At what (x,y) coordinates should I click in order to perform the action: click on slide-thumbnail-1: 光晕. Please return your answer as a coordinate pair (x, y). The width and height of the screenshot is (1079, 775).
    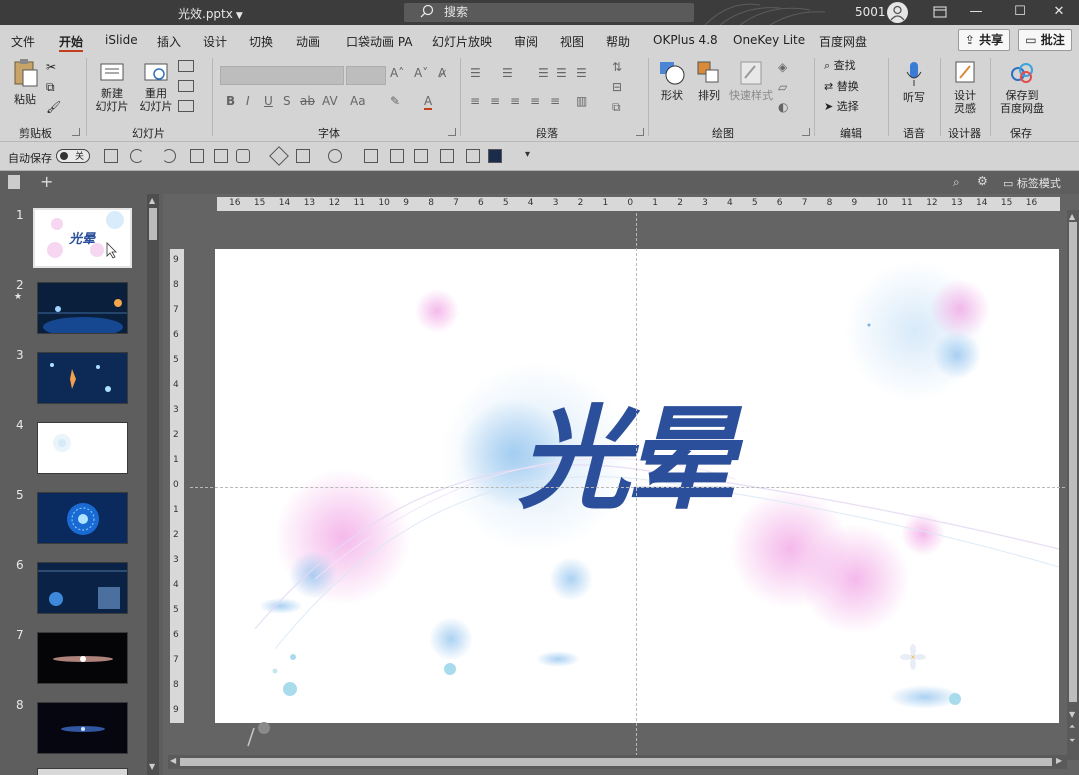
    Looking at the image, I should click on (82, 238).